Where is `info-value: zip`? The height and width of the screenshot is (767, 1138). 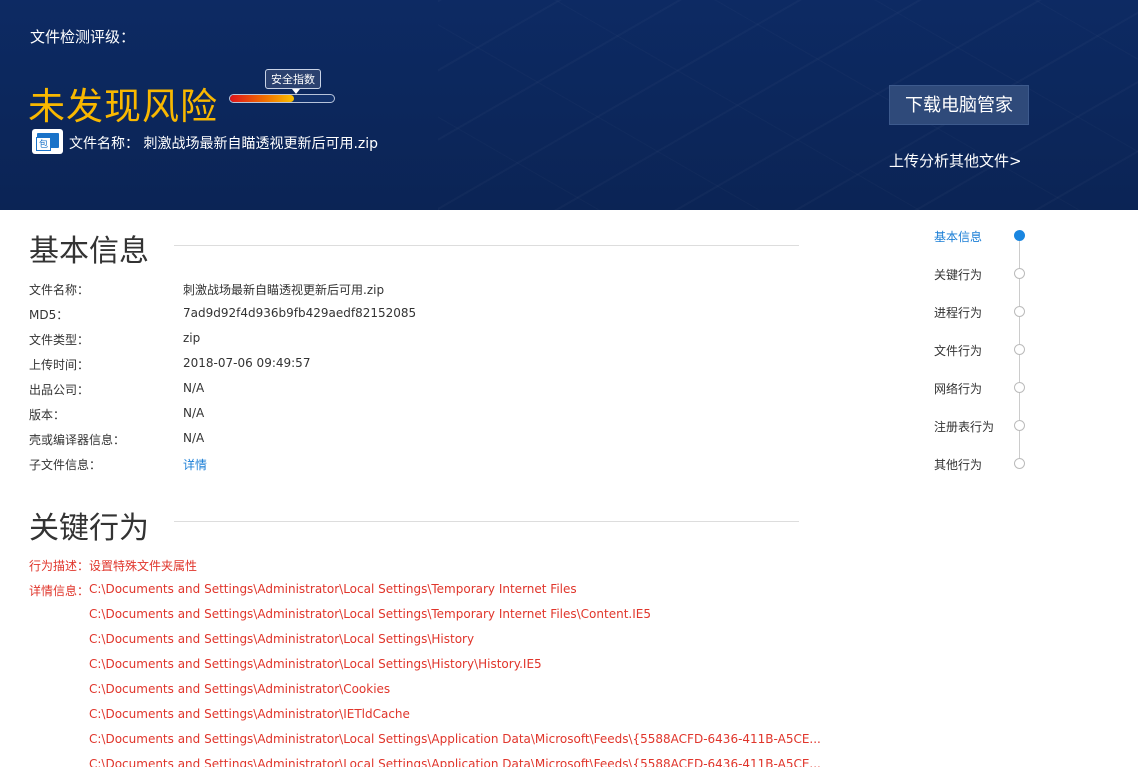 info-value: zip is located at coordinates (192, 338).